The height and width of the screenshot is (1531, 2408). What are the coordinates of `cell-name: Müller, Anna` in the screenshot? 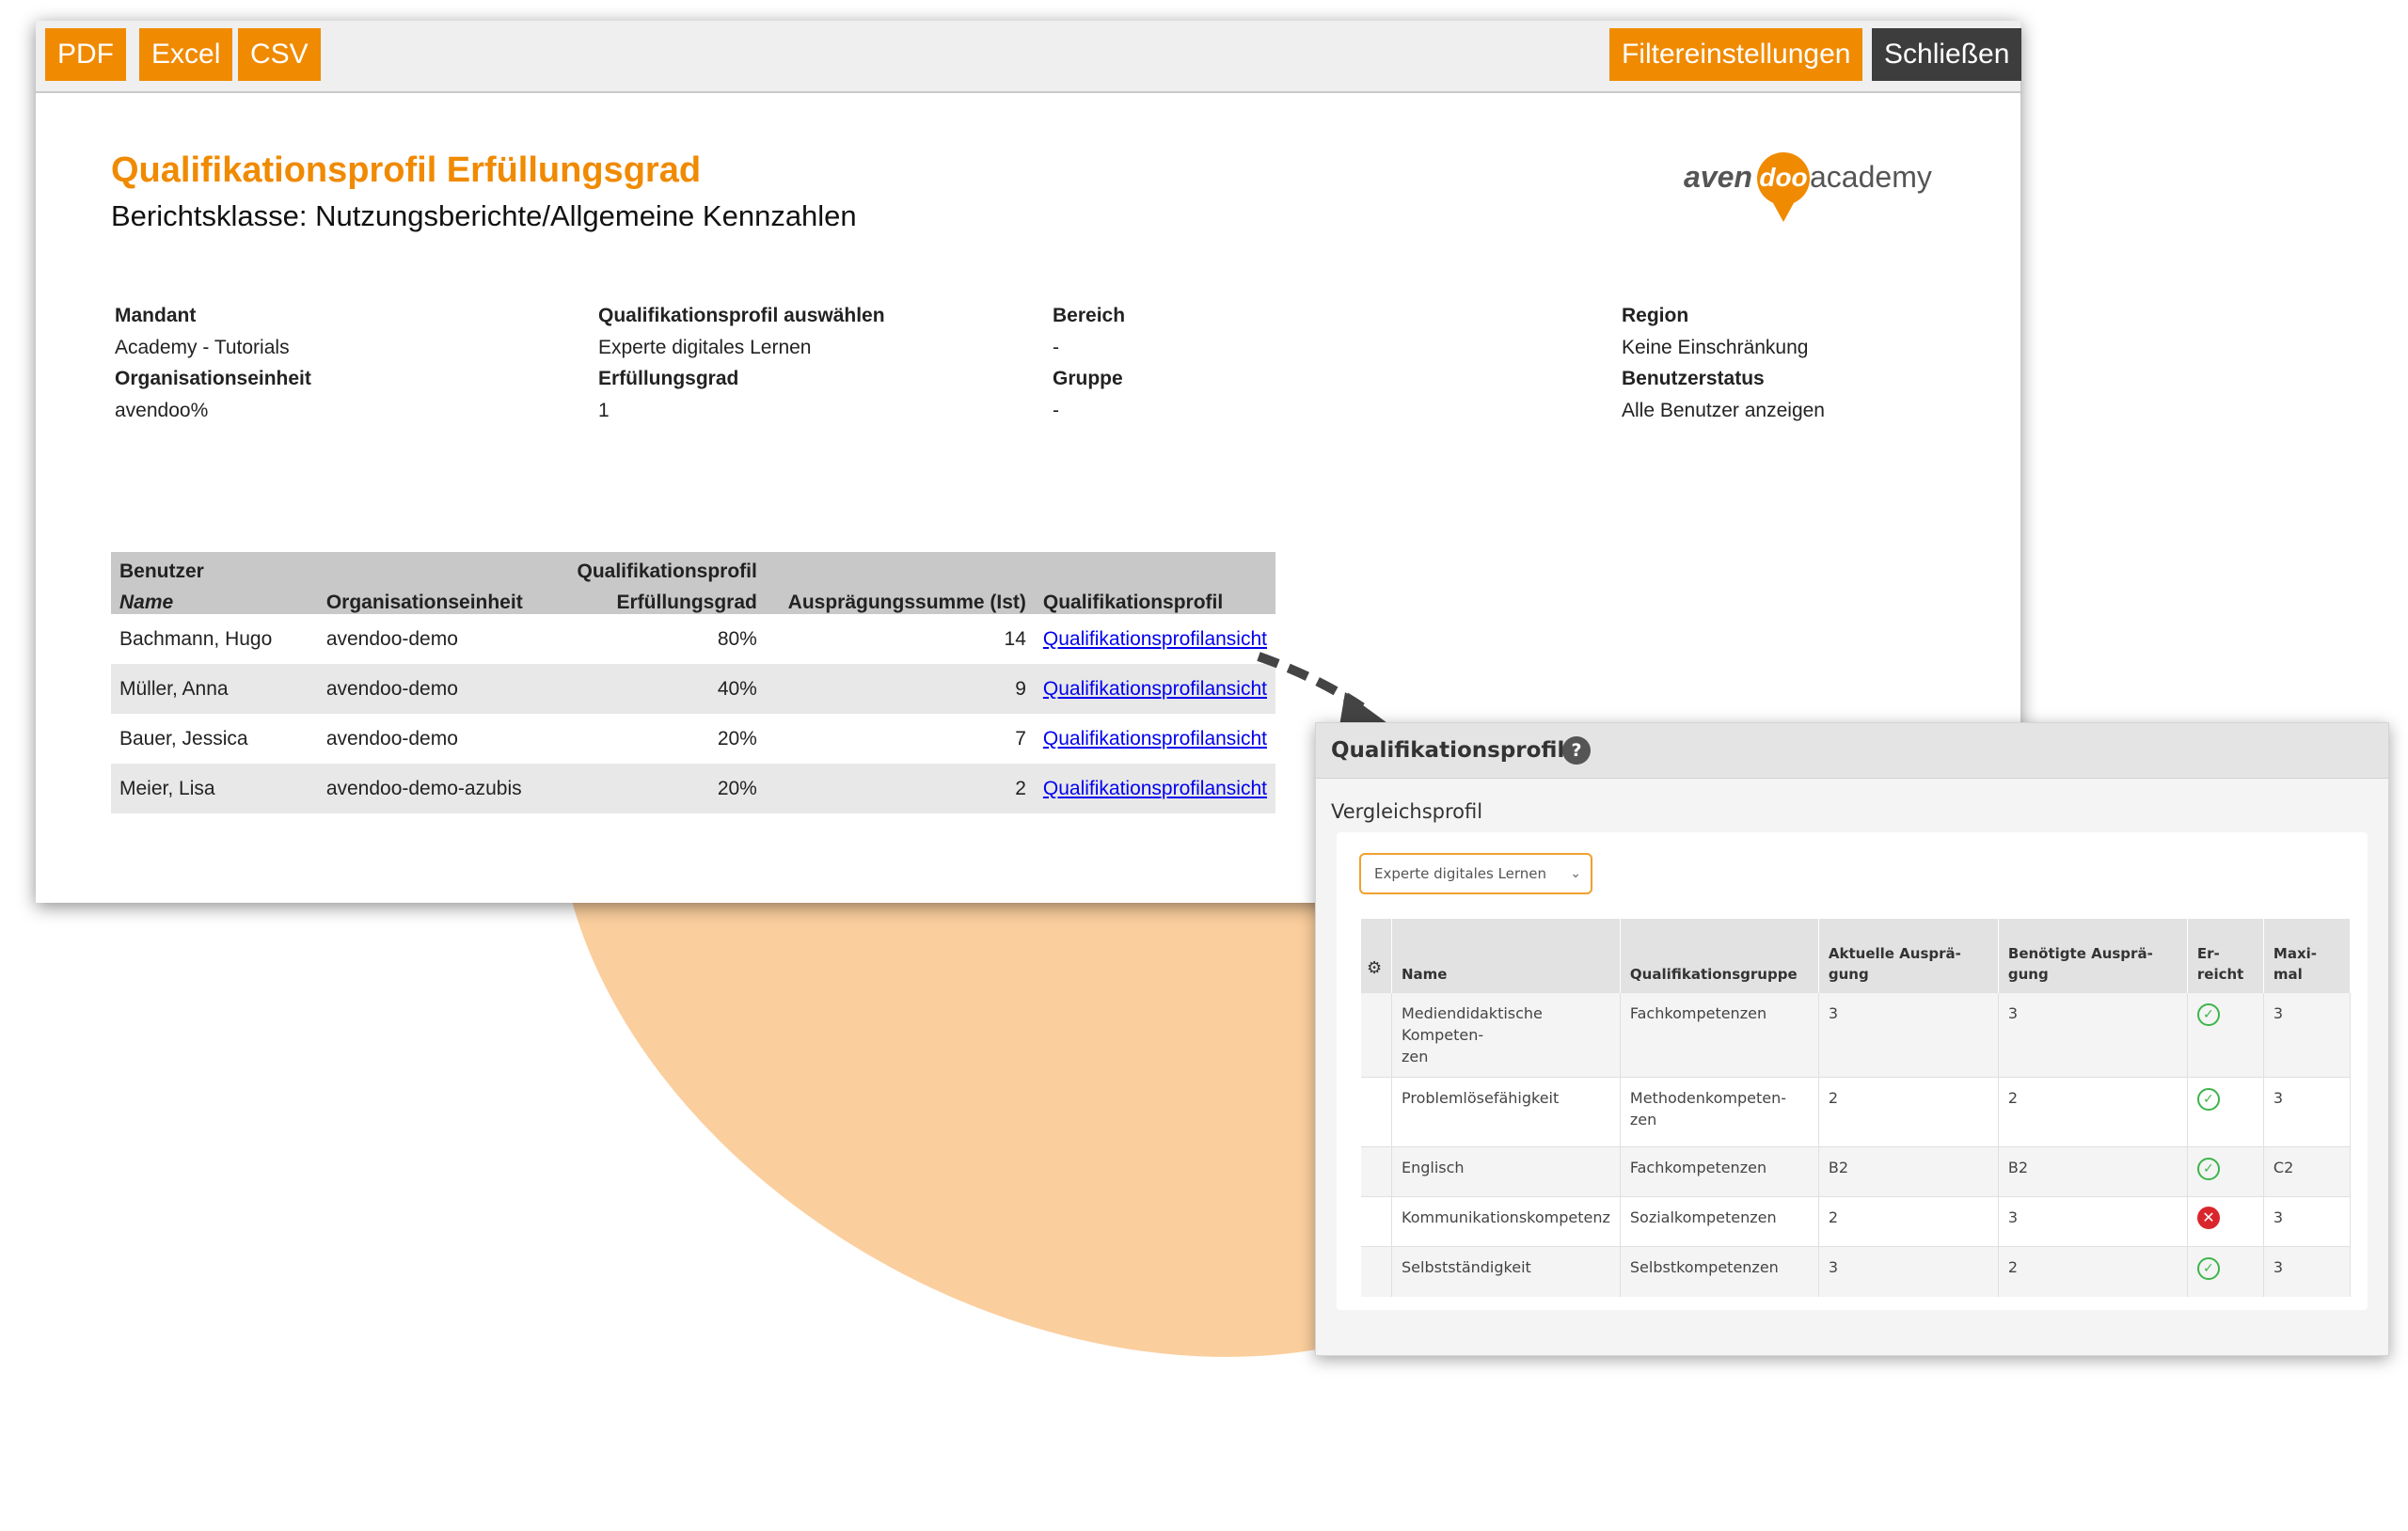 It's located at (215, 689).